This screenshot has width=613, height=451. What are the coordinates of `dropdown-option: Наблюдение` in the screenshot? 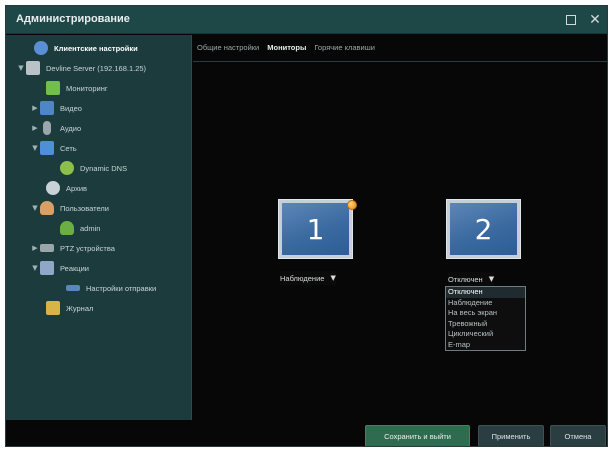 It's located at (485, 303).